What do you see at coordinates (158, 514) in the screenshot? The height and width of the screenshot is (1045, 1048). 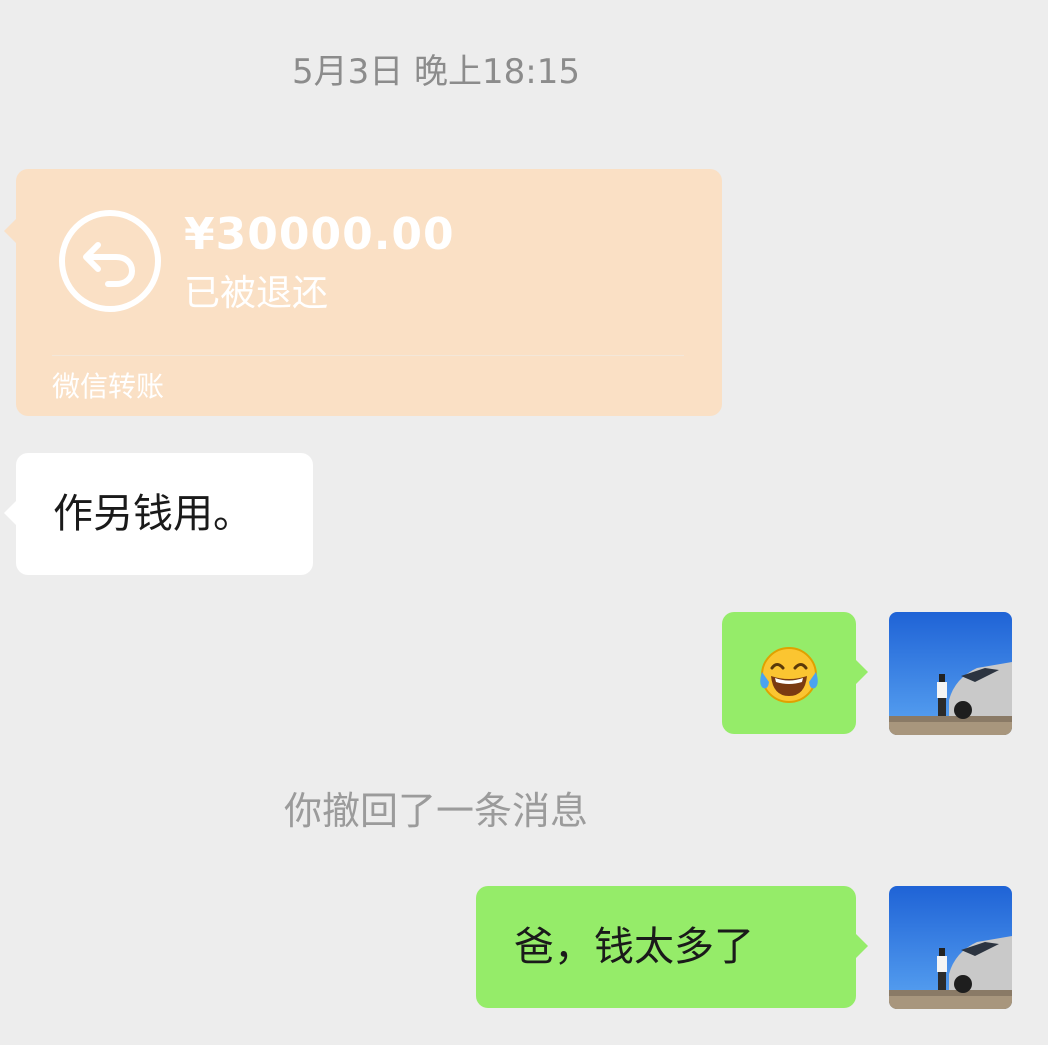 I see `incoming-message-bubble: 作另钱用。` at bounding box center [158, 514].